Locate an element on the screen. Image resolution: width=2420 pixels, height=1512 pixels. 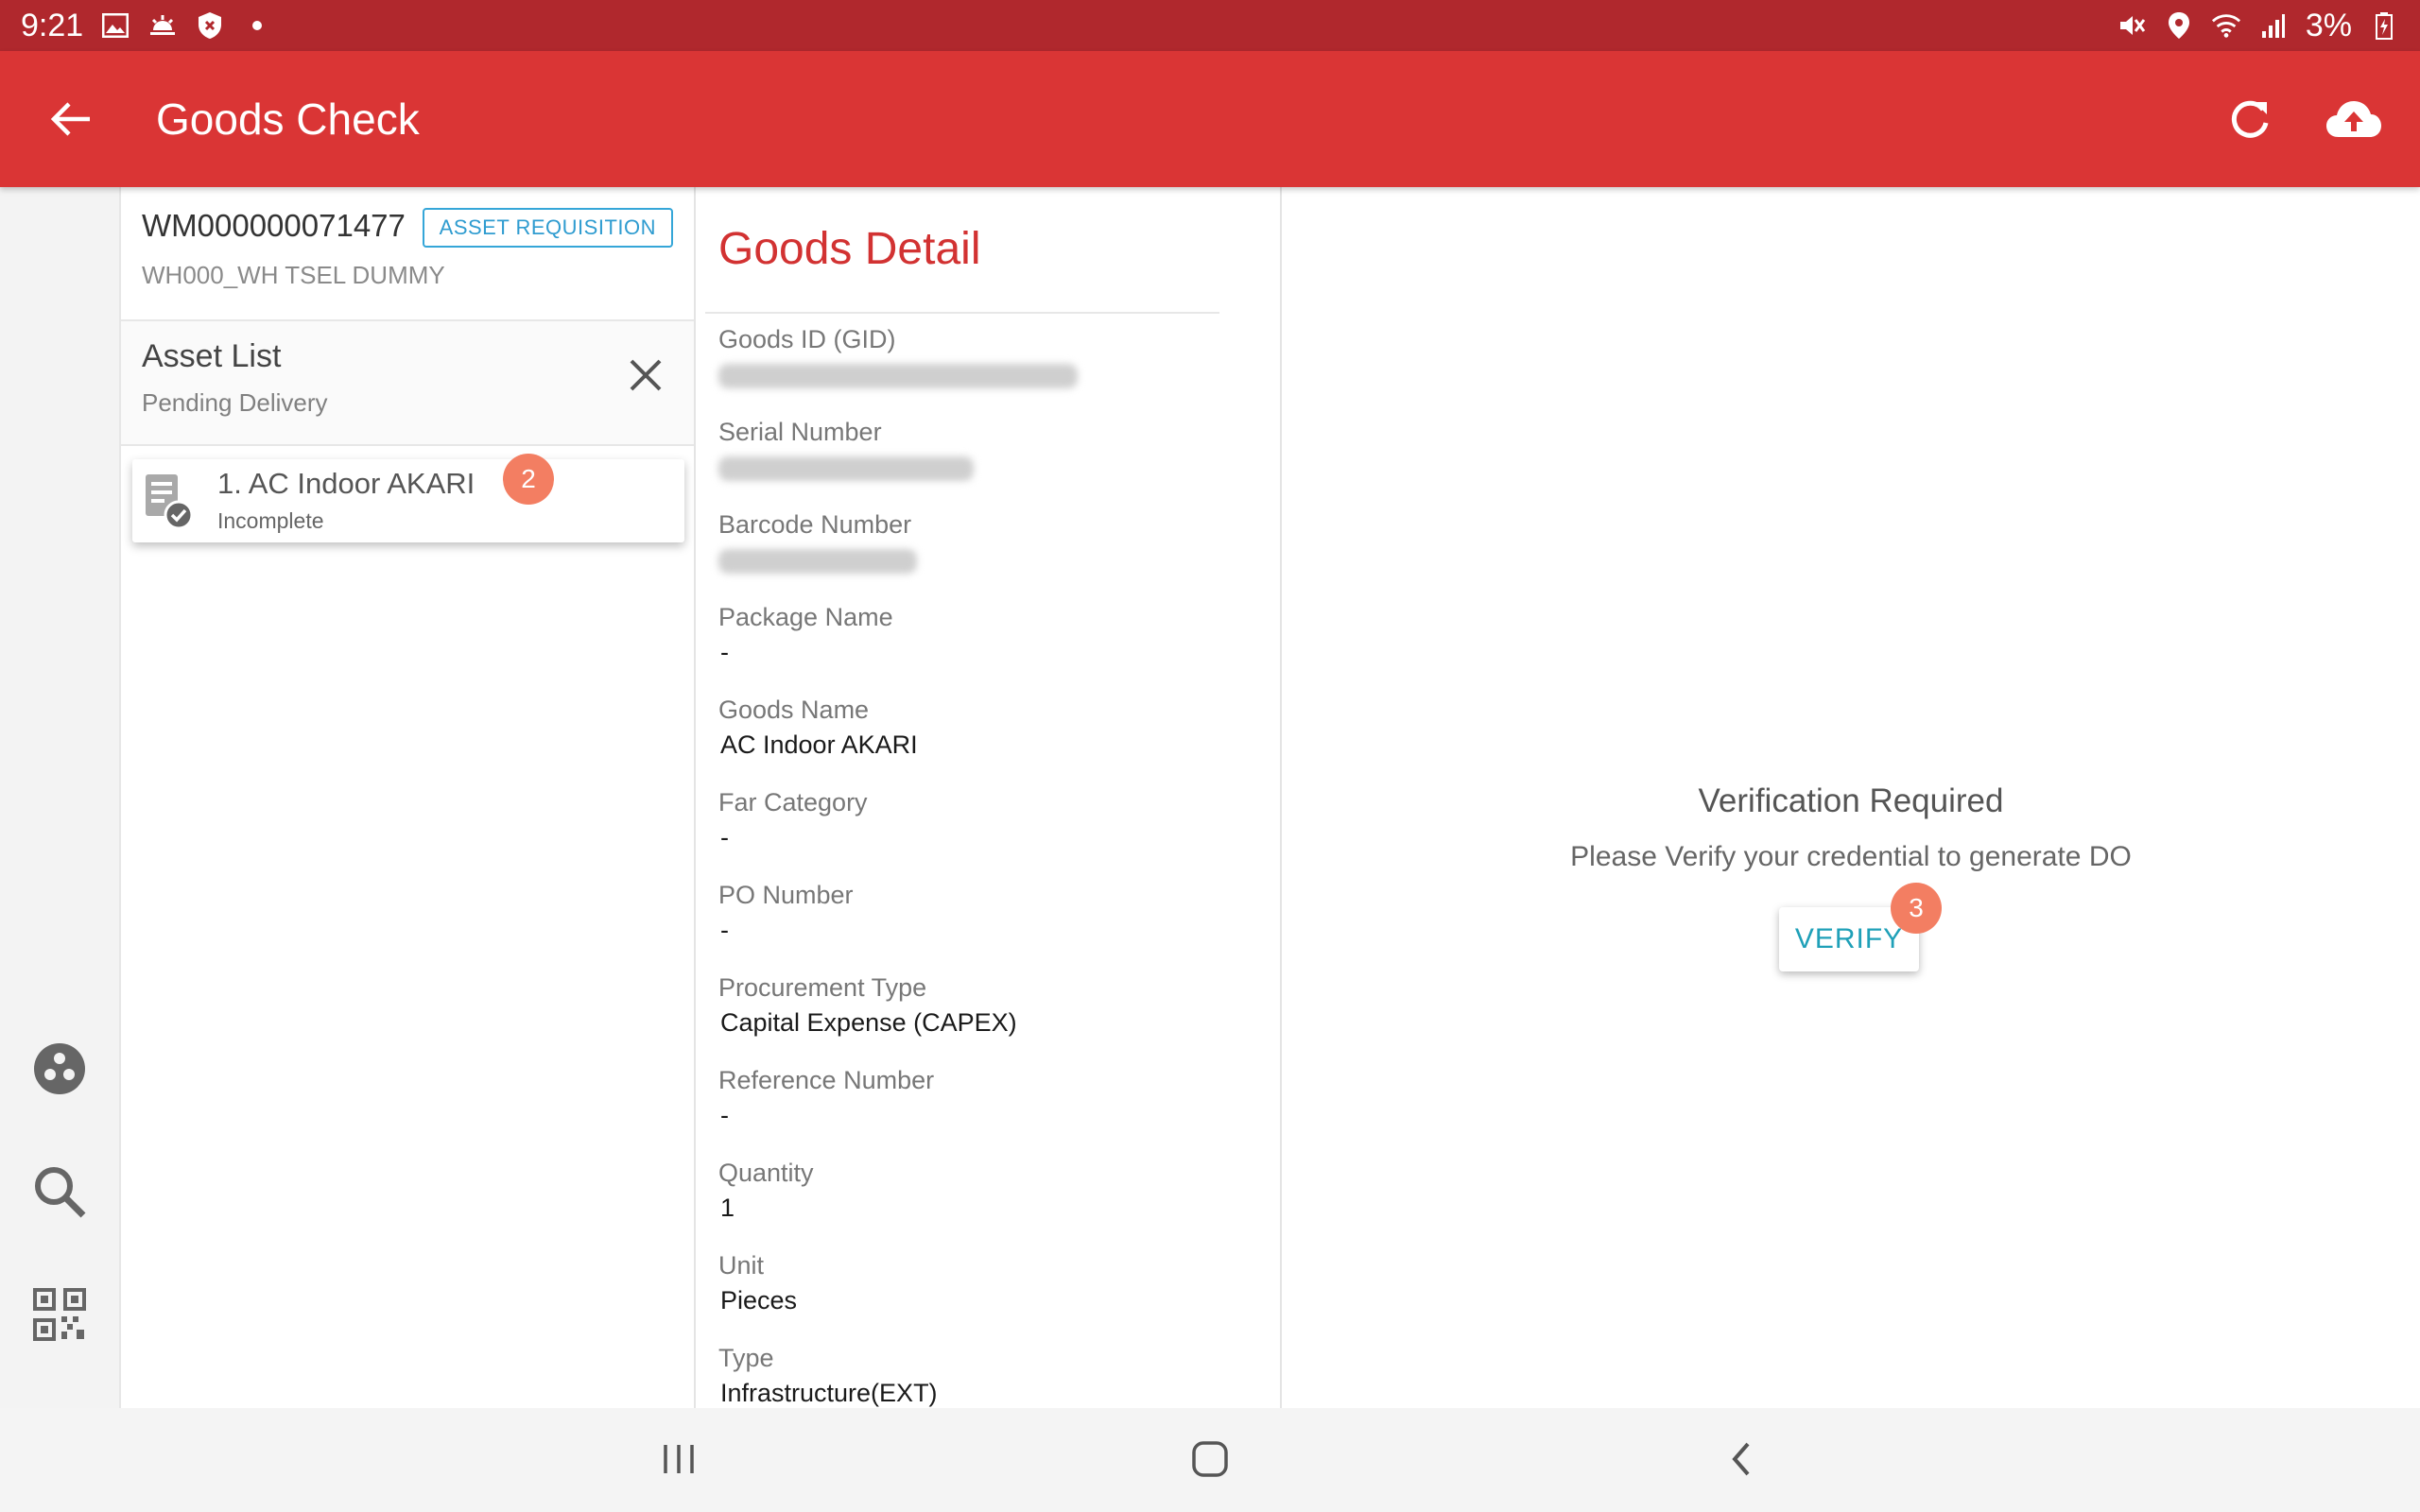
system-back-button is located at coordinates (1741, 1459).